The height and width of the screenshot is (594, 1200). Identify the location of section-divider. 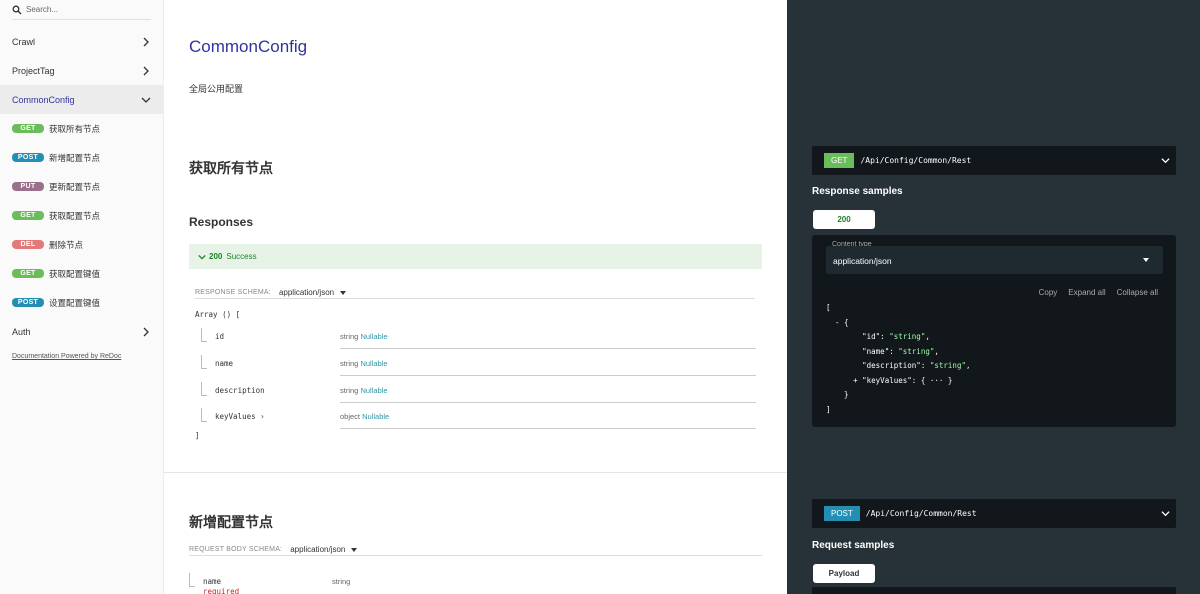
(475, 472).